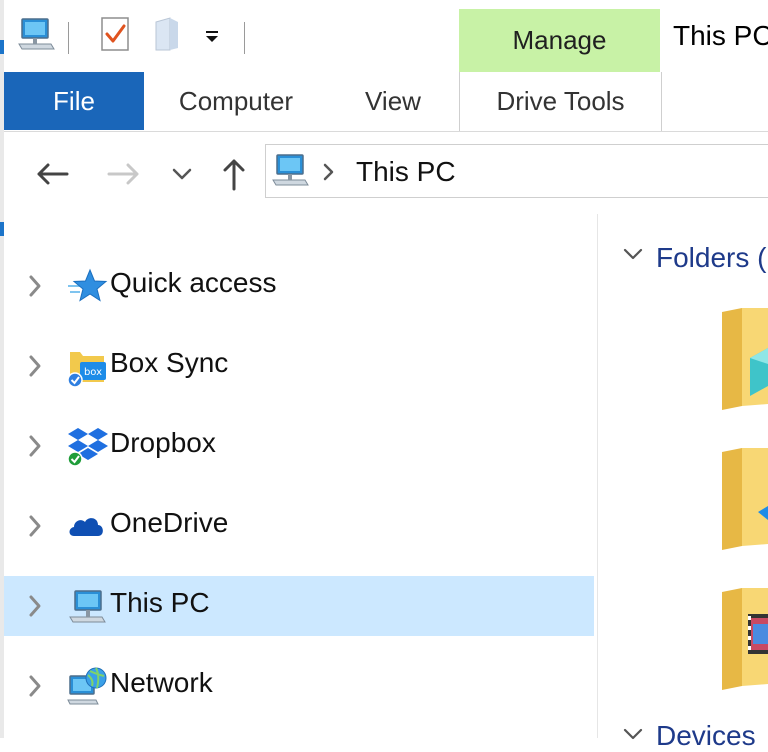 The height and width of the screenshot is (752, 768). I want to click on new-folder-icon, so click(167, 36).